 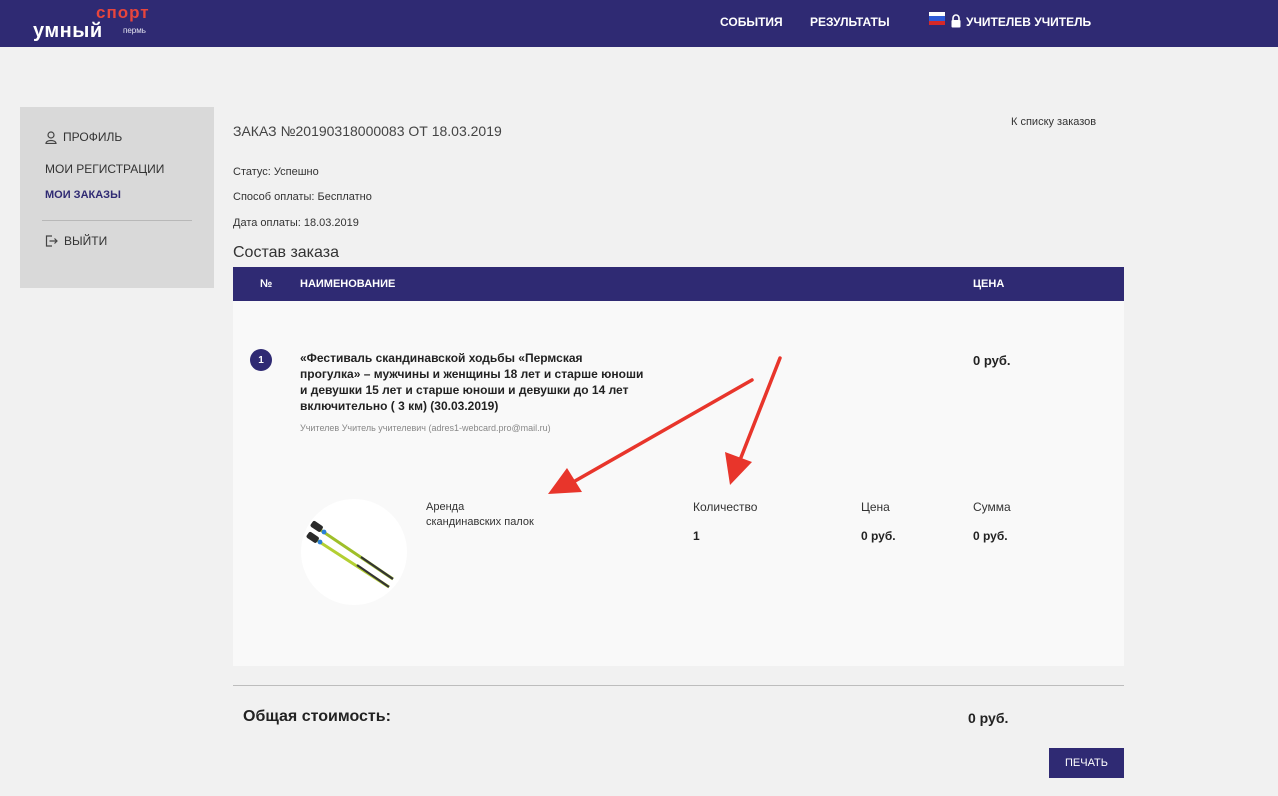 What do you see at coordinates (134, 30) in the screenshot?
I see `logo-city-text: пермь` at bounding box center [134, 30].